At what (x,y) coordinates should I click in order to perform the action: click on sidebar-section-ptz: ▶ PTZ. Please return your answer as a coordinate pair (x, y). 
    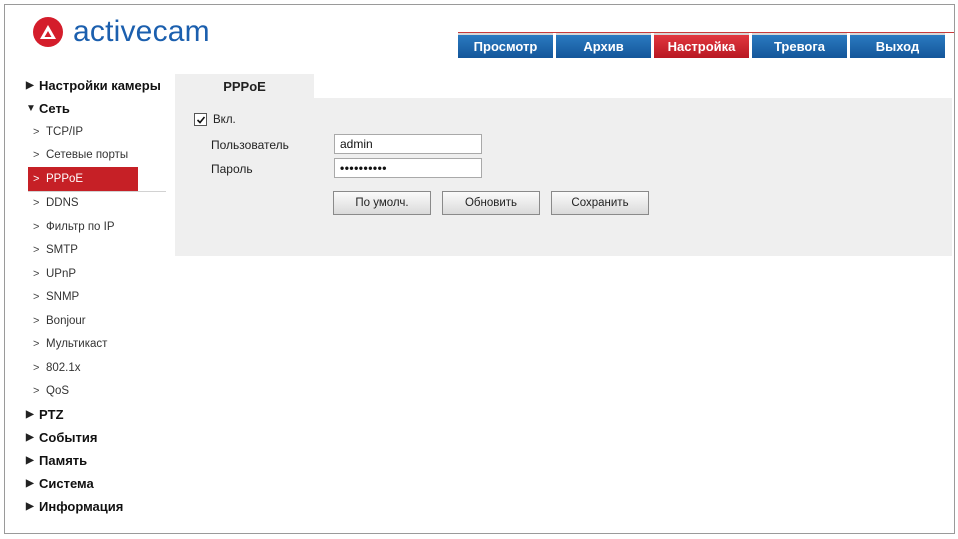
    Looking at the image, I should click on (97, 414).